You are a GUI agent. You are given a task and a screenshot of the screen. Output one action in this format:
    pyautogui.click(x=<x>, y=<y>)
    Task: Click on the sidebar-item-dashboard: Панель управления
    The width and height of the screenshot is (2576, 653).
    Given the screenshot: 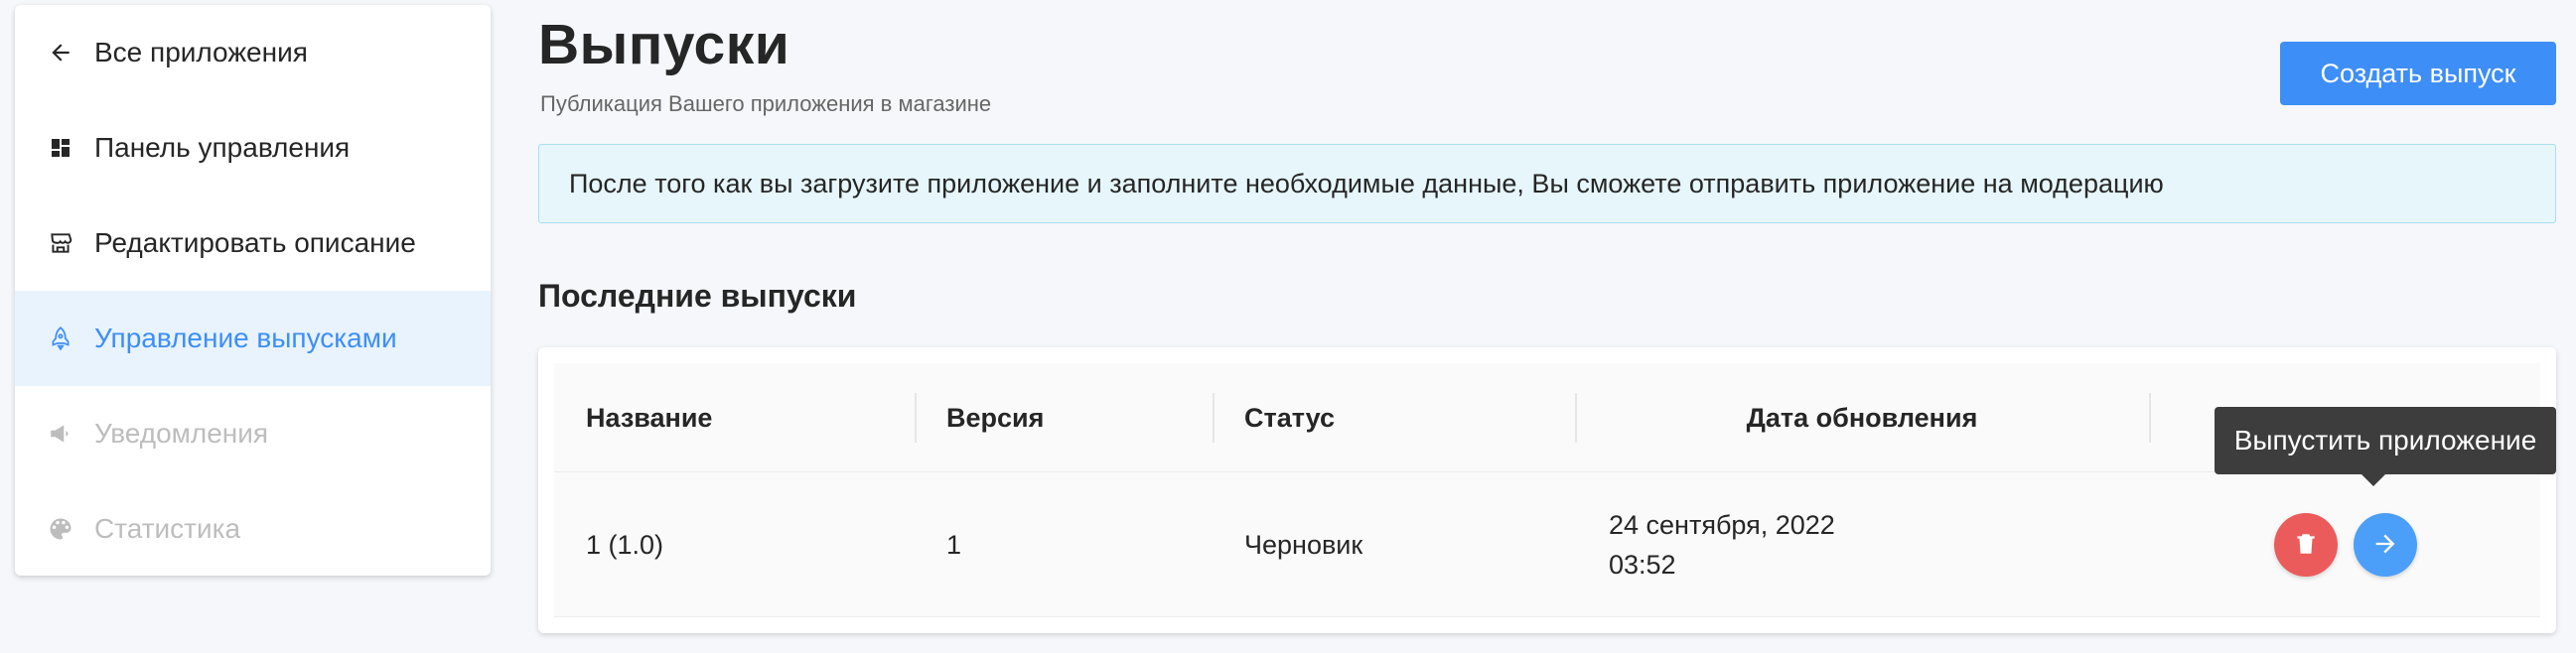 What is the action you would take?
    pyautogui.click(x=253, y=148)
    